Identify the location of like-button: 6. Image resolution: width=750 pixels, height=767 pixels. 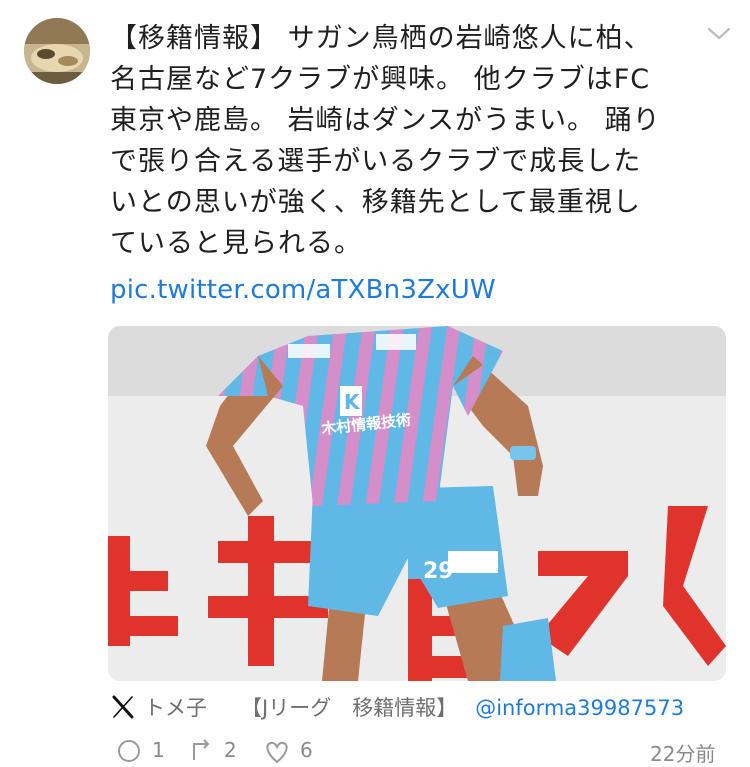
(287, 752).